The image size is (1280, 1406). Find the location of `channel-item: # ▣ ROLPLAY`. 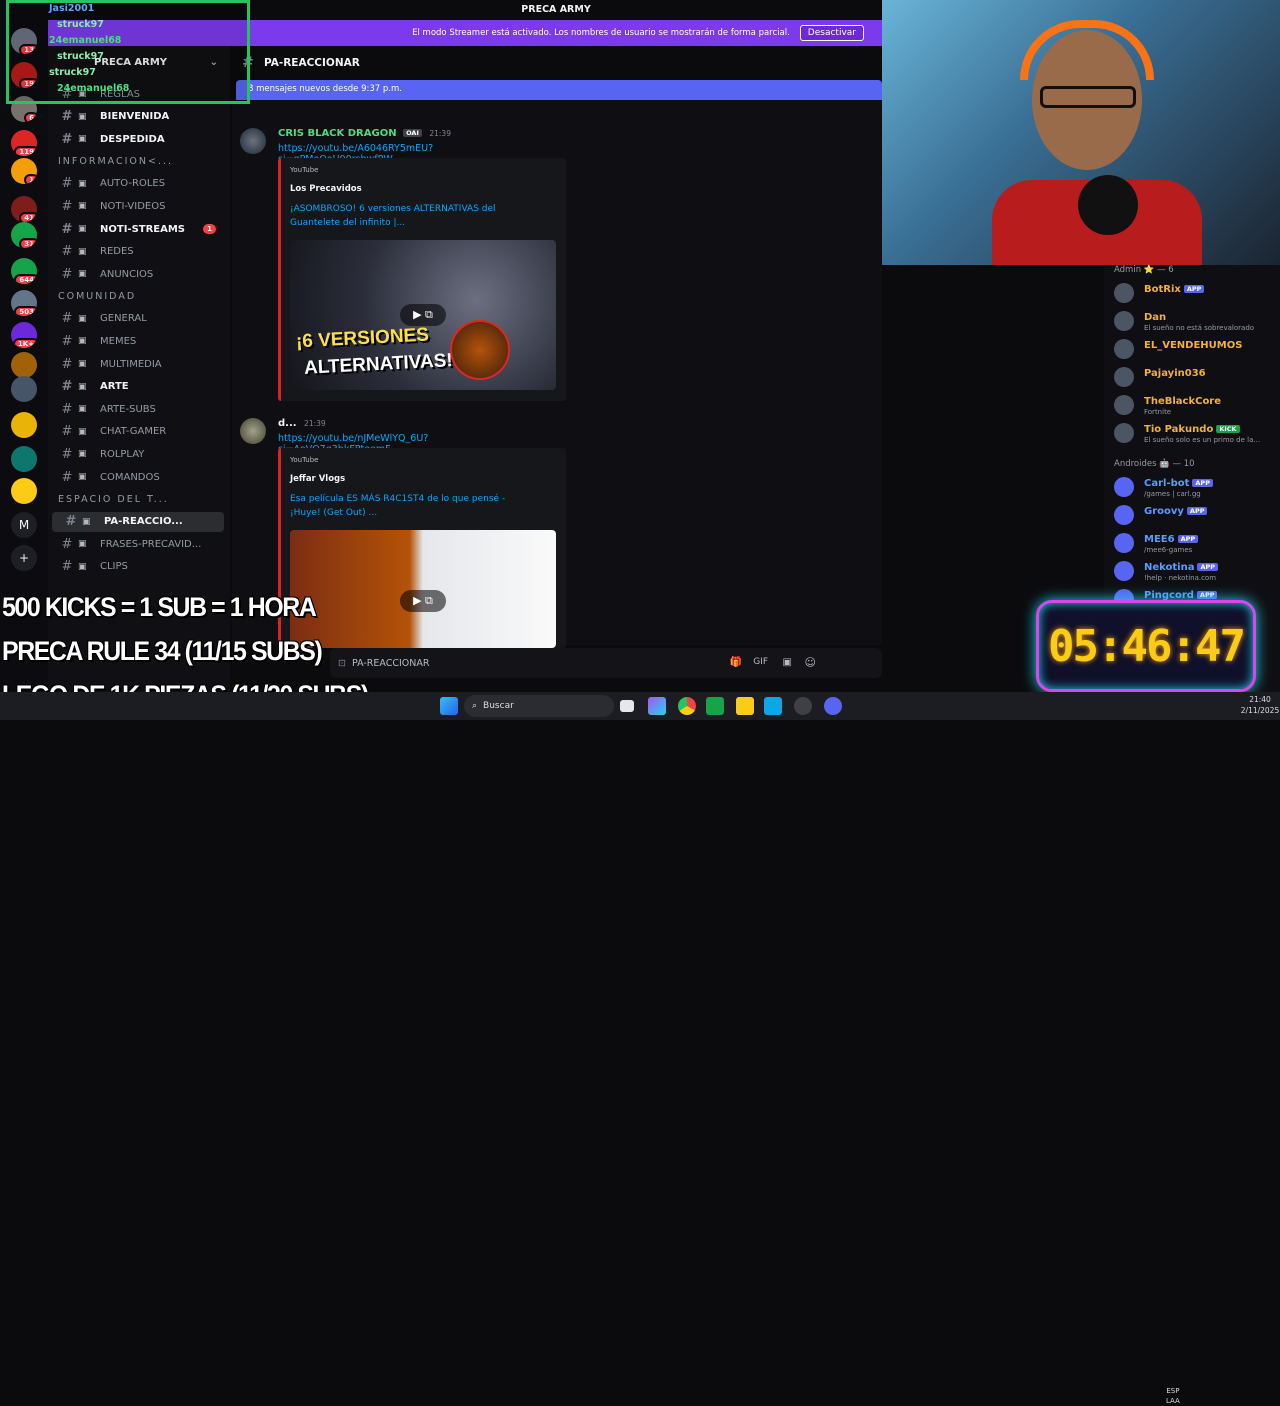

channel-item: # ▣ ROLPLAY is located at coordinates (136, 454).